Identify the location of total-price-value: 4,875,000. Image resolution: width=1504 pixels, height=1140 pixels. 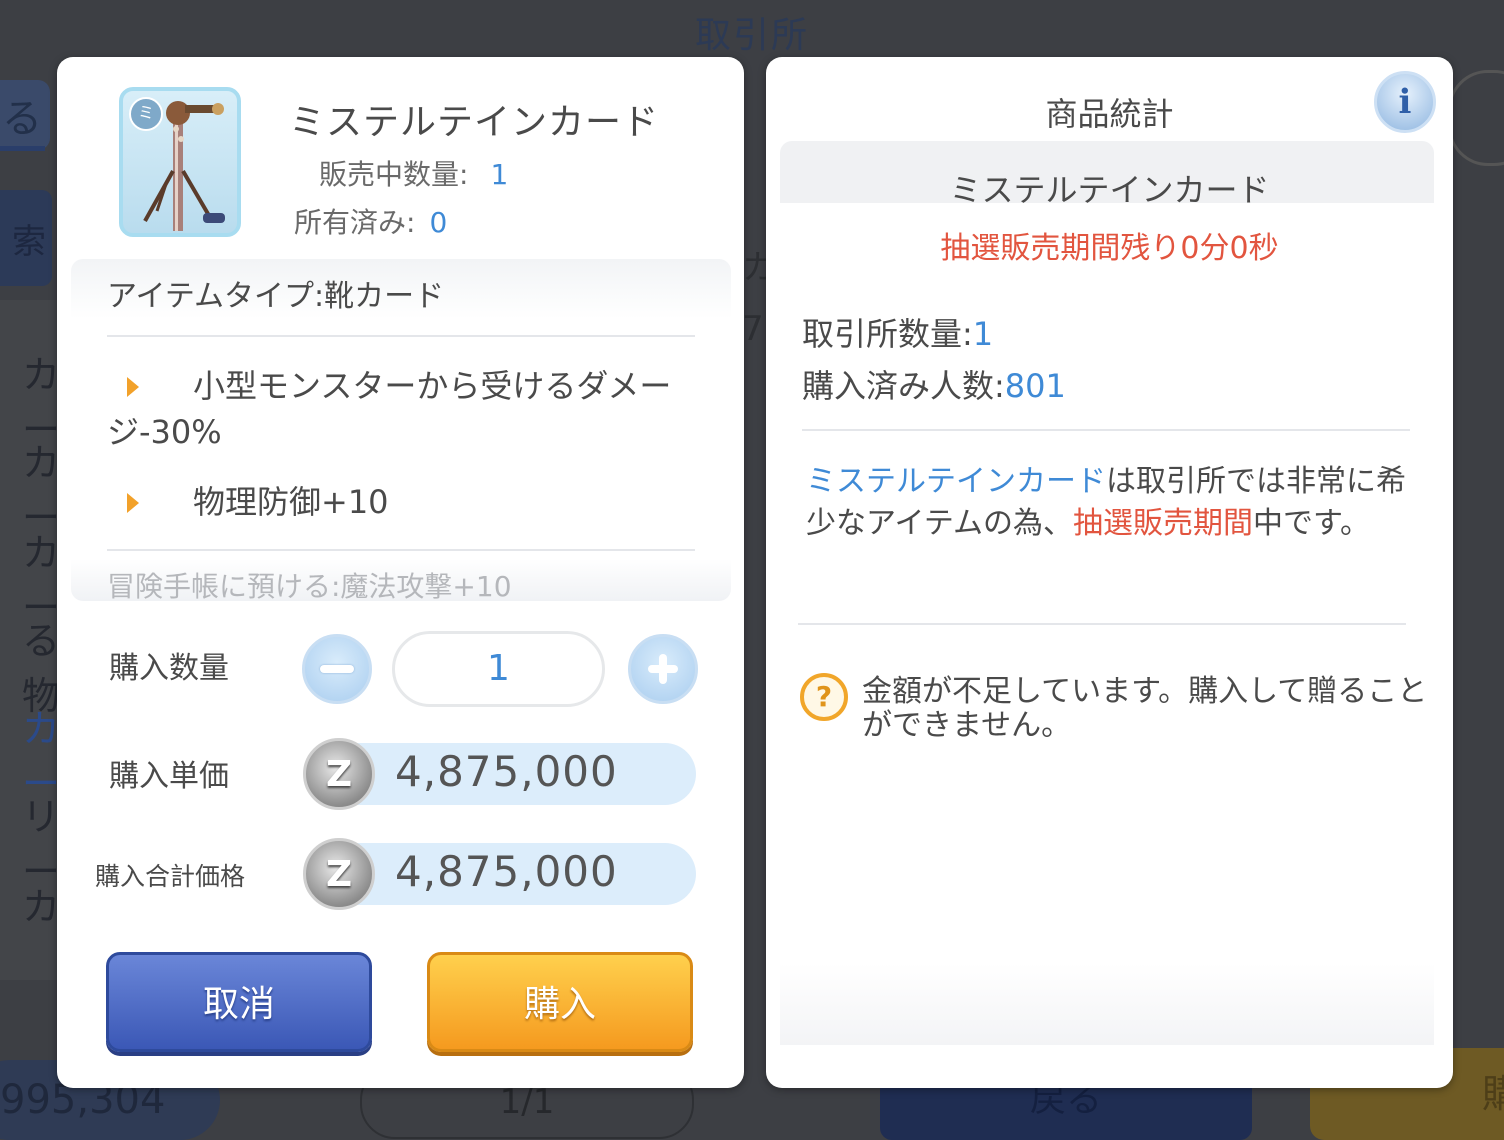
(506, 871).